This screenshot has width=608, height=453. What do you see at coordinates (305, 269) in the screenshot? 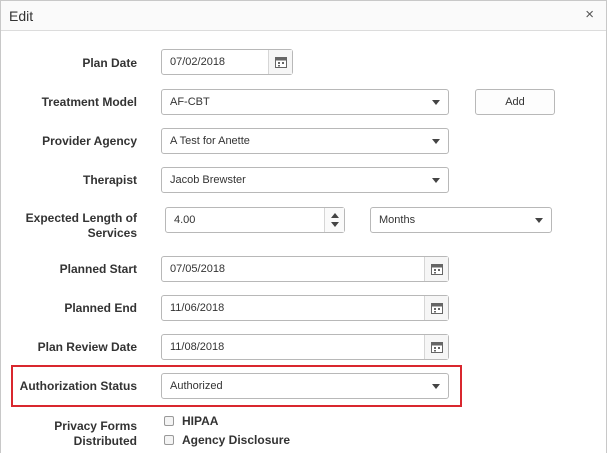
I see `planned-start-input: 07/05/2018` at bounding box center [305, 269].